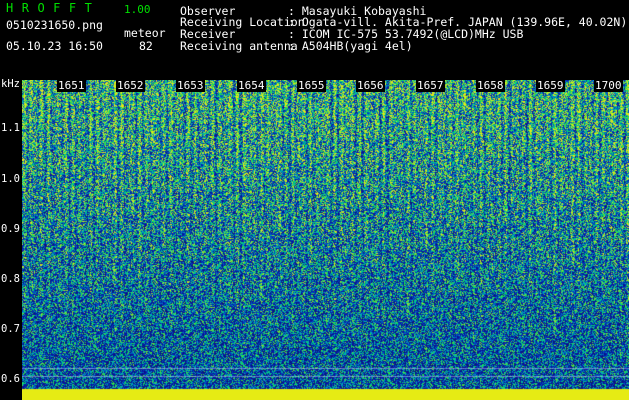 The image size is (629, 400). Describe the element at coordinates (251, 85) in the screenshot. I see `time-tick-label: 1654` at that location.